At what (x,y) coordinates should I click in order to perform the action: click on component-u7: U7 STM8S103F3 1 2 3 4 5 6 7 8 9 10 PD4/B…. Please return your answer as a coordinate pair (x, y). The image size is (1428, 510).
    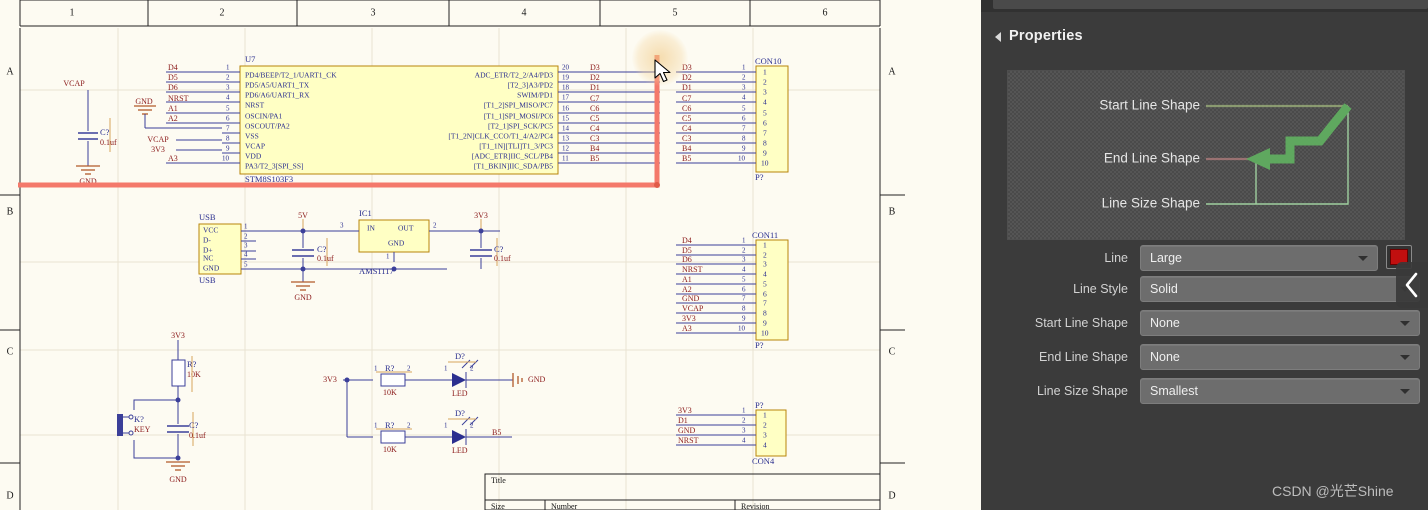
    Looking at the image, I should click on (413, 119).